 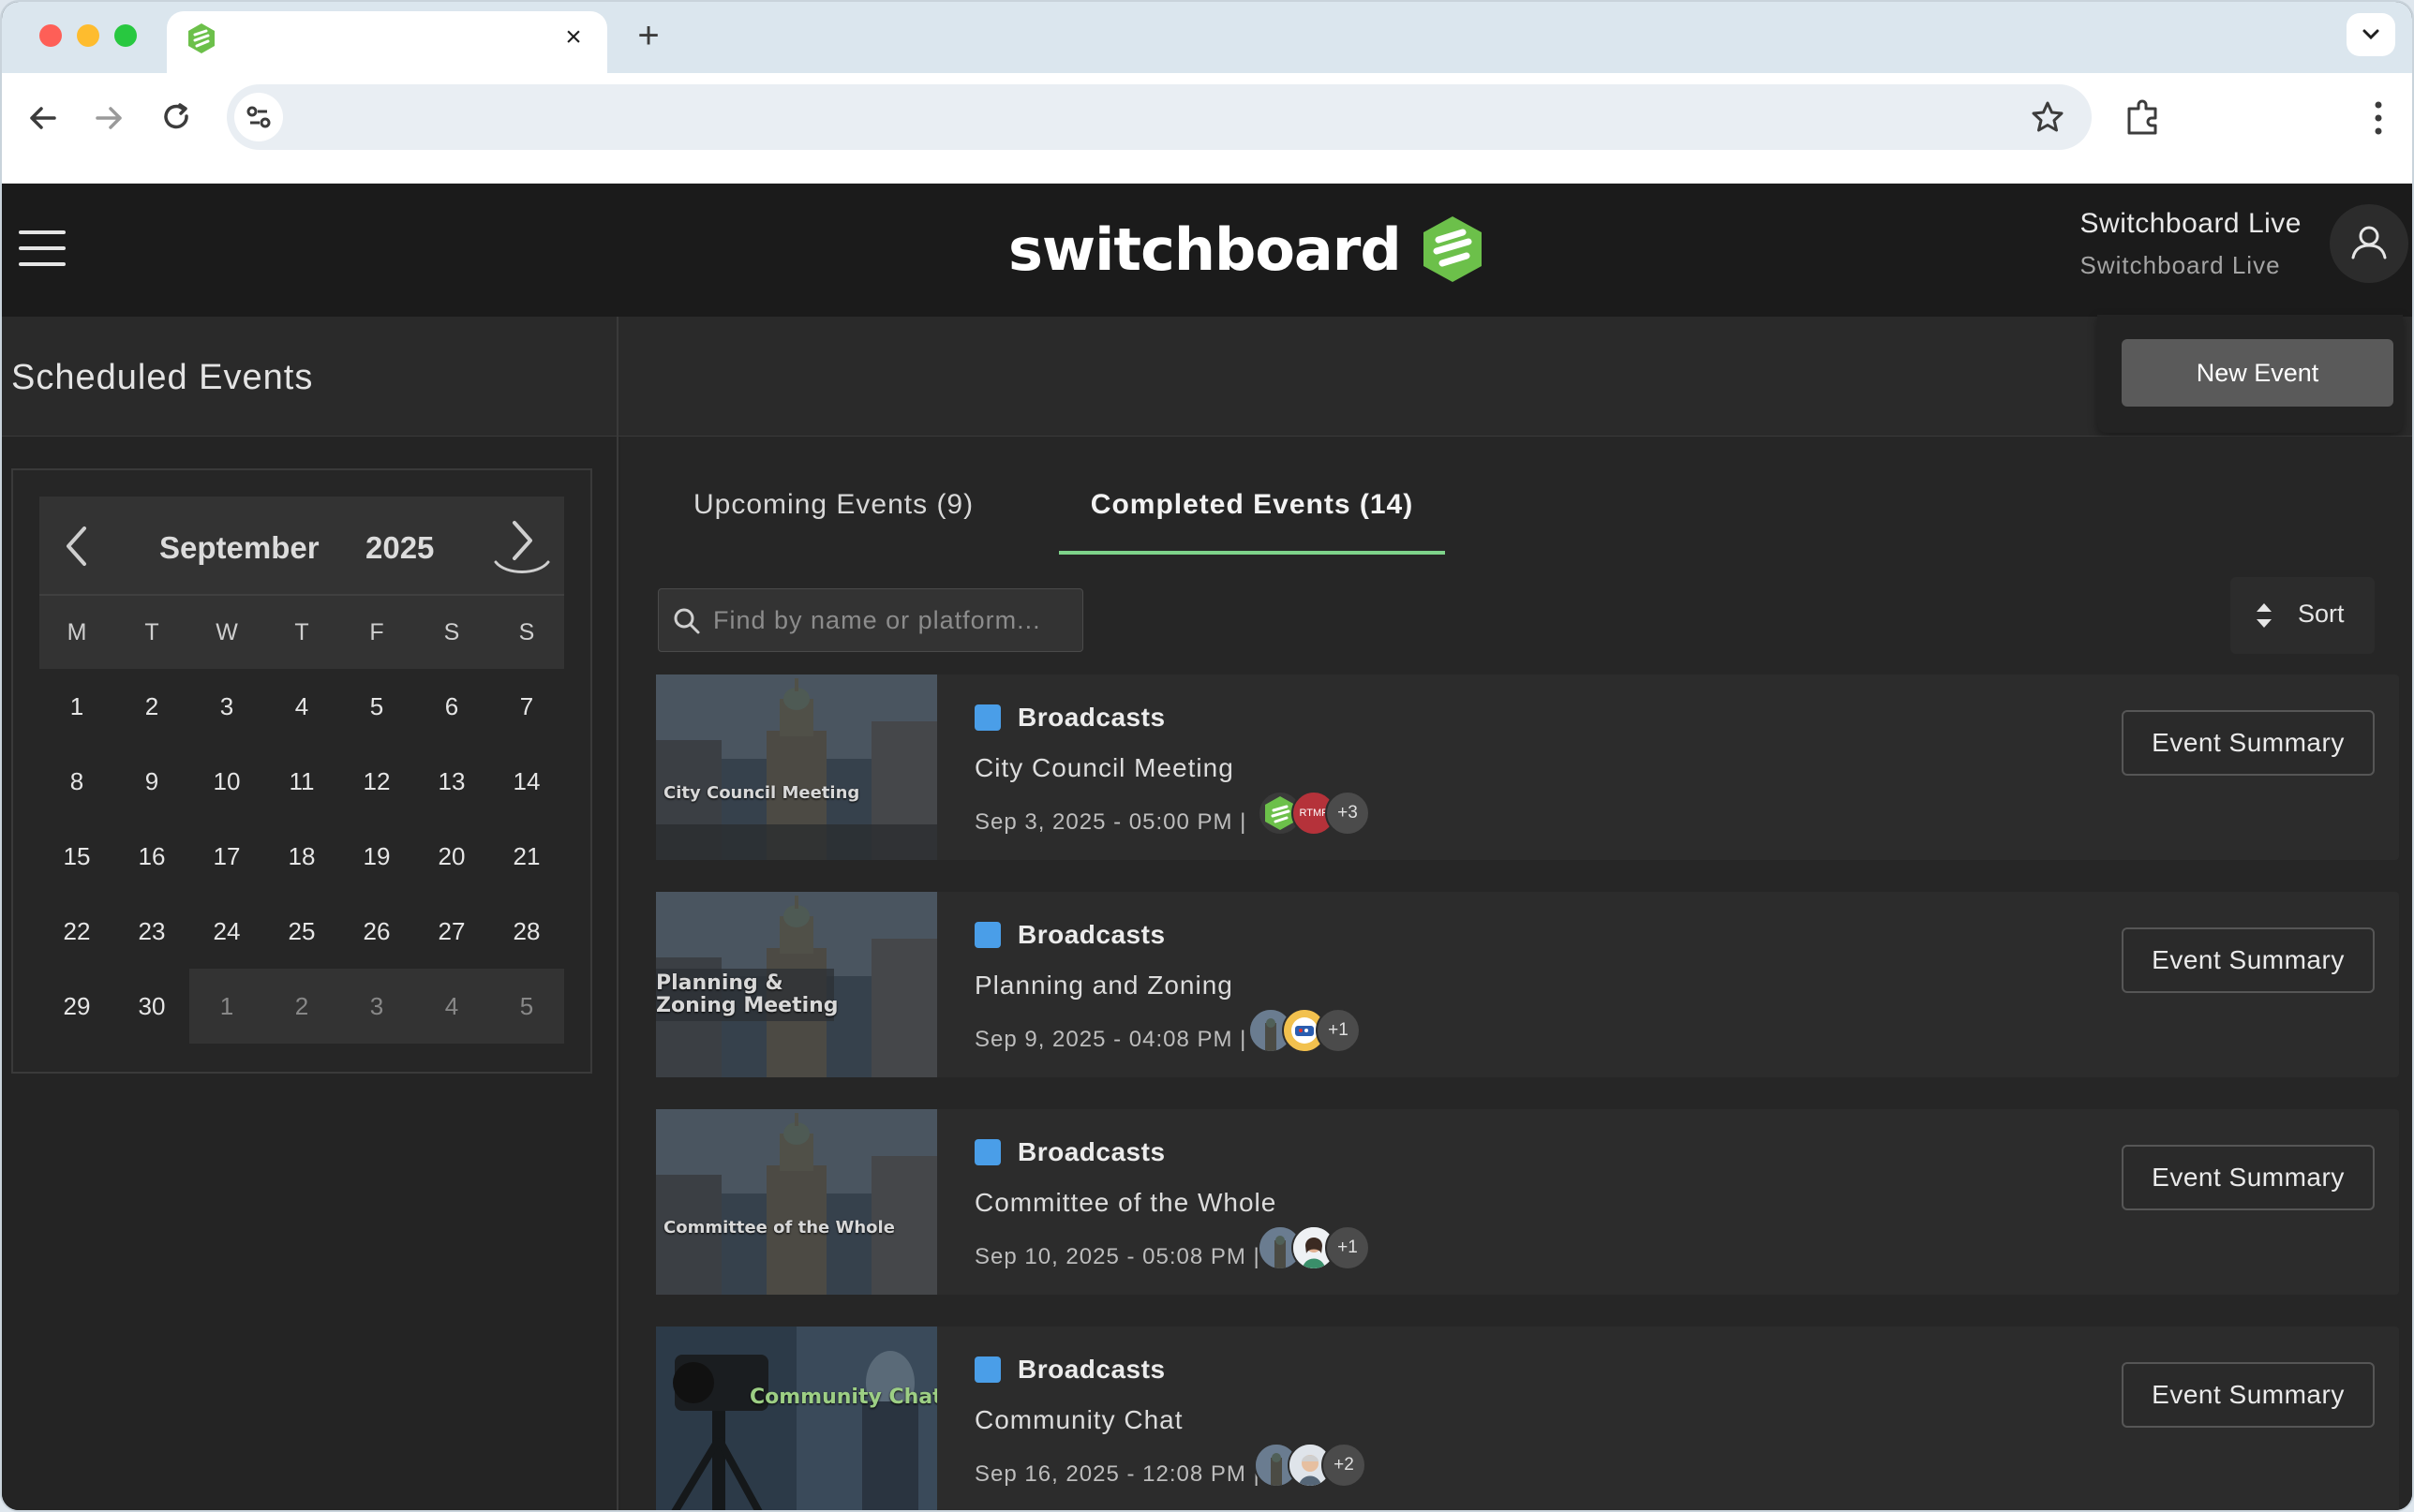 I want to click on calendar-day: 19, so click(x=376, y=856).